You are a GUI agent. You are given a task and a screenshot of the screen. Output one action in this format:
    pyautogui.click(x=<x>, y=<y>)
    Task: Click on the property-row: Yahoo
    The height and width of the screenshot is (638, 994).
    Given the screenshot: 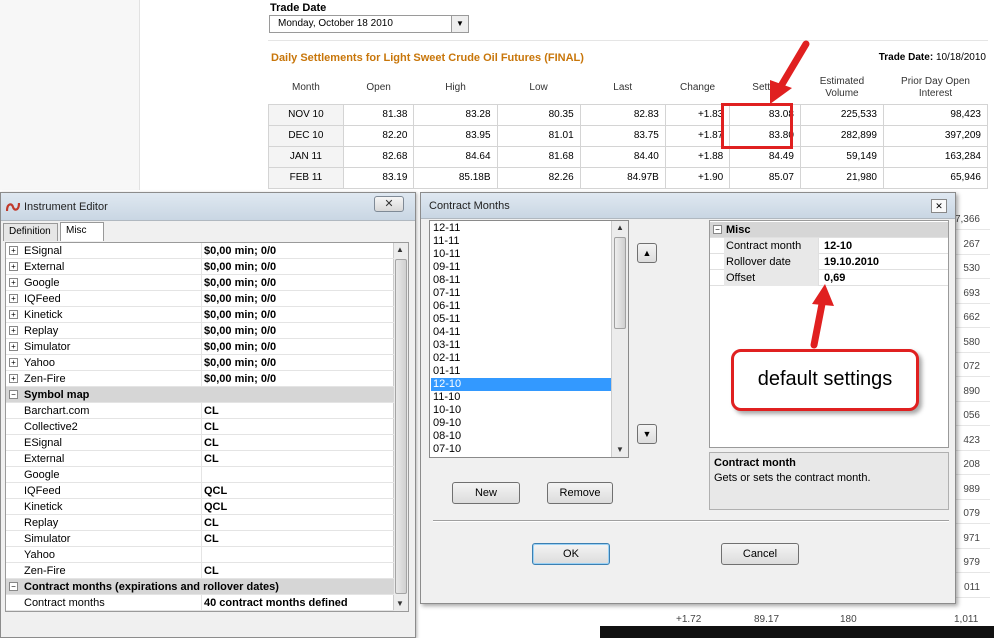 What is the action you would take?
    pyautogui.click(x=200, y=555)
    